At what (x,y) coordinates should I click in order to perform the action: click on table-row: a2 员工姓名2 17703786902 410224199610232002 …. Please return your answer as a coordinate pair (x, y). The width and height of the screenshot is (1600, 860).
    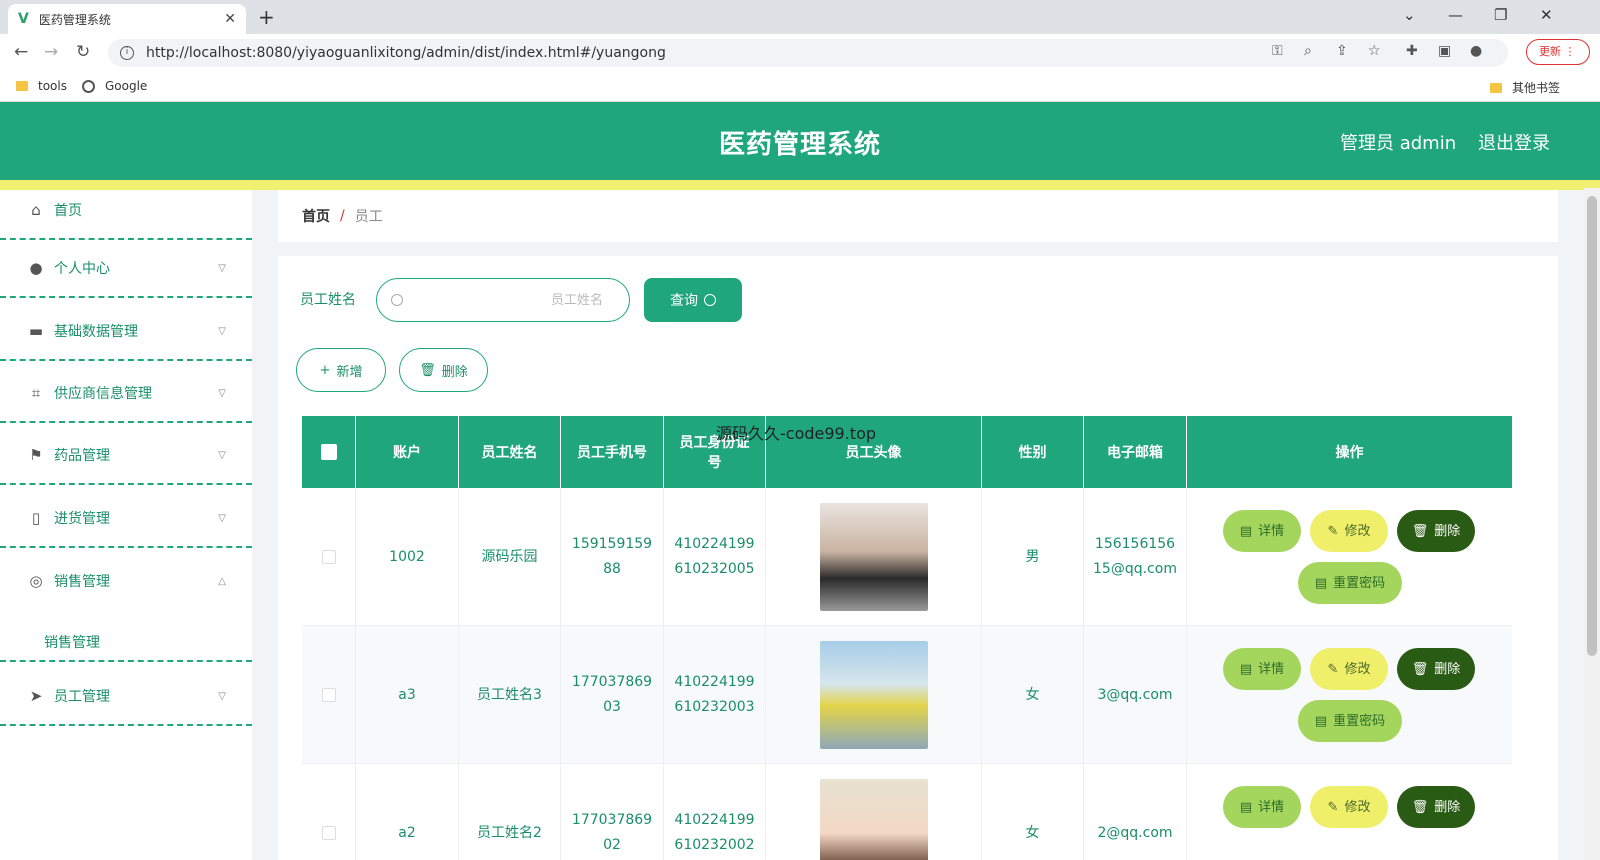
    Looking at the image, I should click on (907, 812).